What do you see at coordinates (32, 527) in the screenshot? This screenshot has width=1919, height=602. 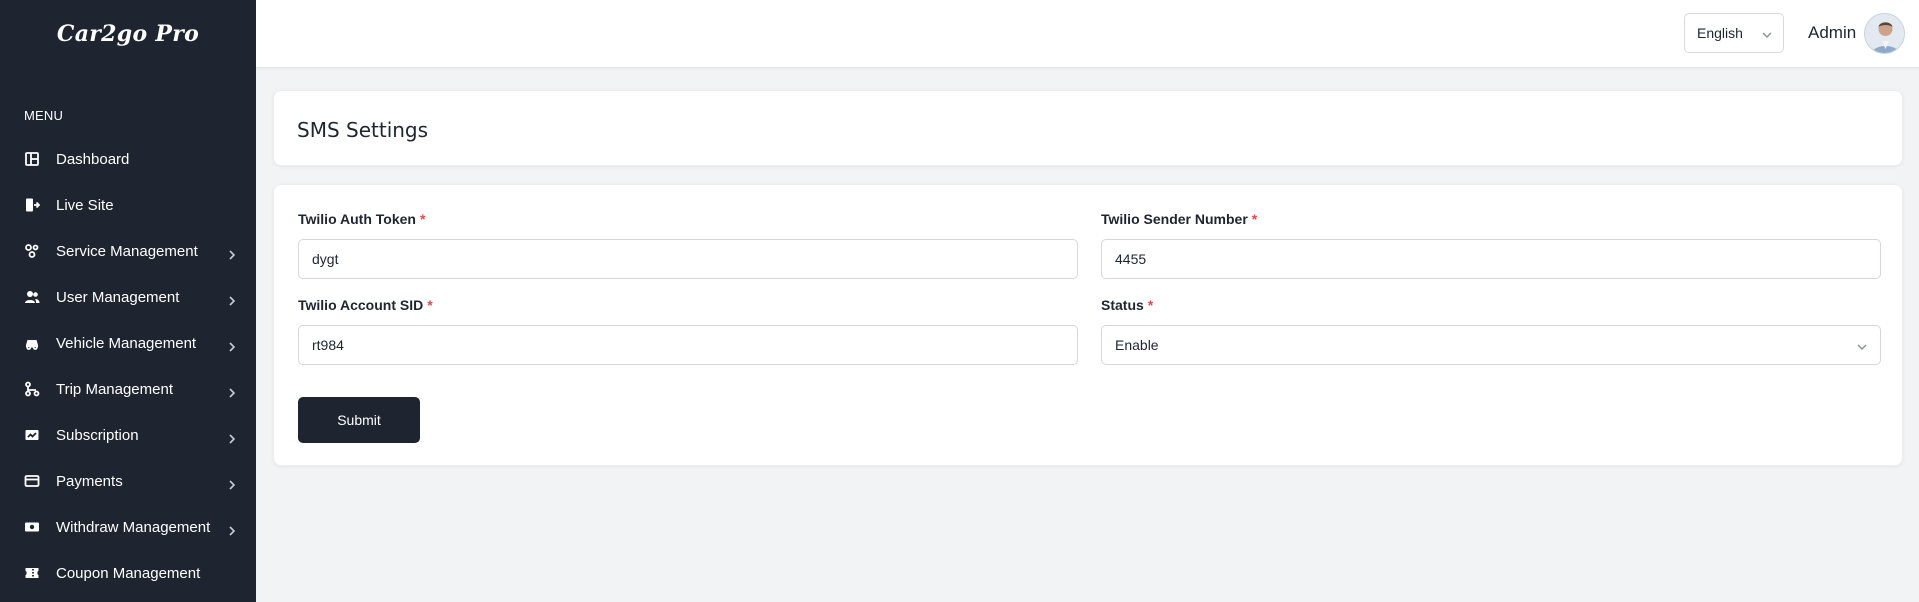 I see `cash-icon` at bounding box center [32, 527].